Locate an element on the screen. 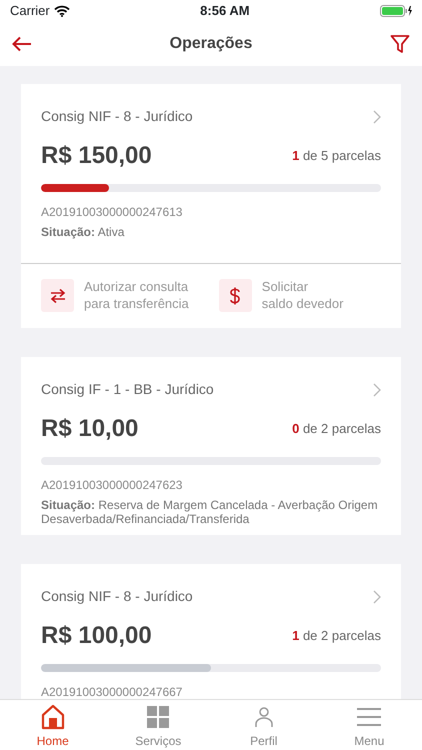 The width and height of the screenshot is (422, 750). carrier-text: Carrier is located at coordinates (30, 11).